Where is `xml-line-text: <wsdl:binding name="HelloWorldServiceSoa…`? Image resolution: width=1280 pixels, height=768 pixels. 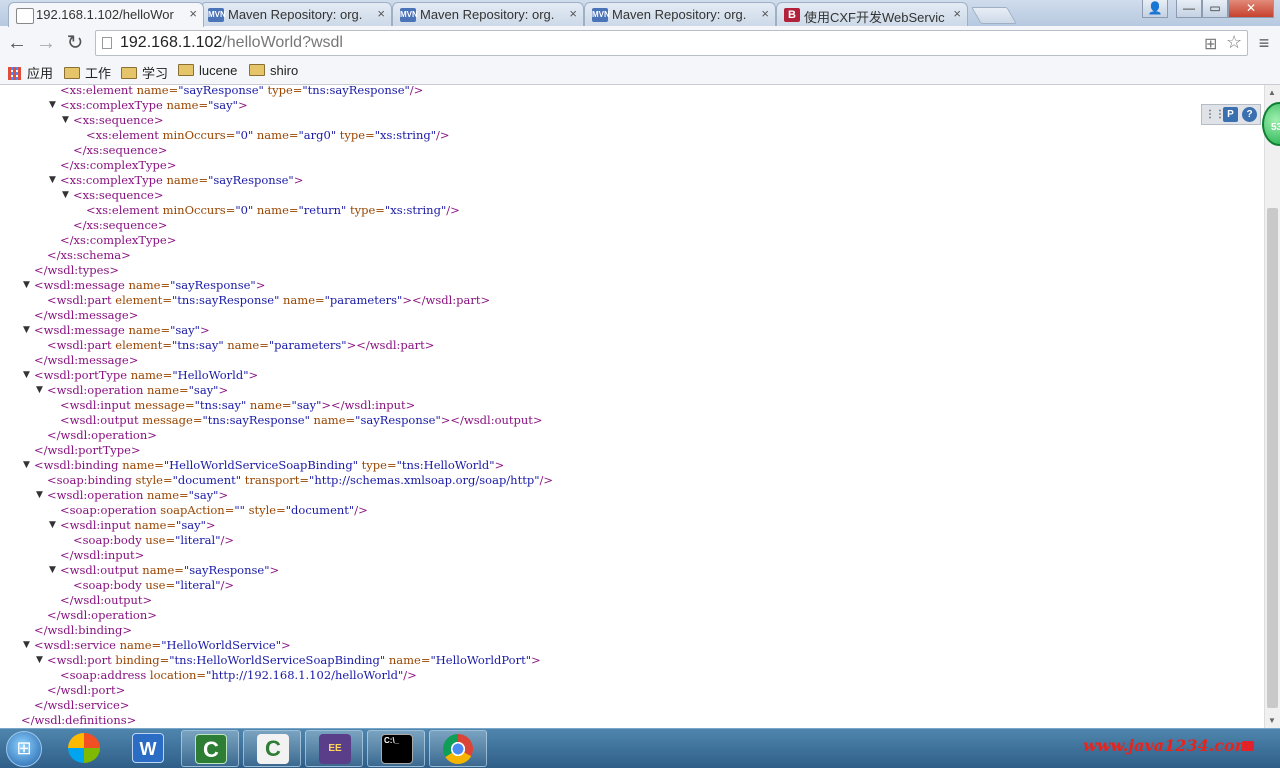
xml-line-text: <wsdl:binding name="HelloWorldServiceSoa… is located at coordinates (269, 465).